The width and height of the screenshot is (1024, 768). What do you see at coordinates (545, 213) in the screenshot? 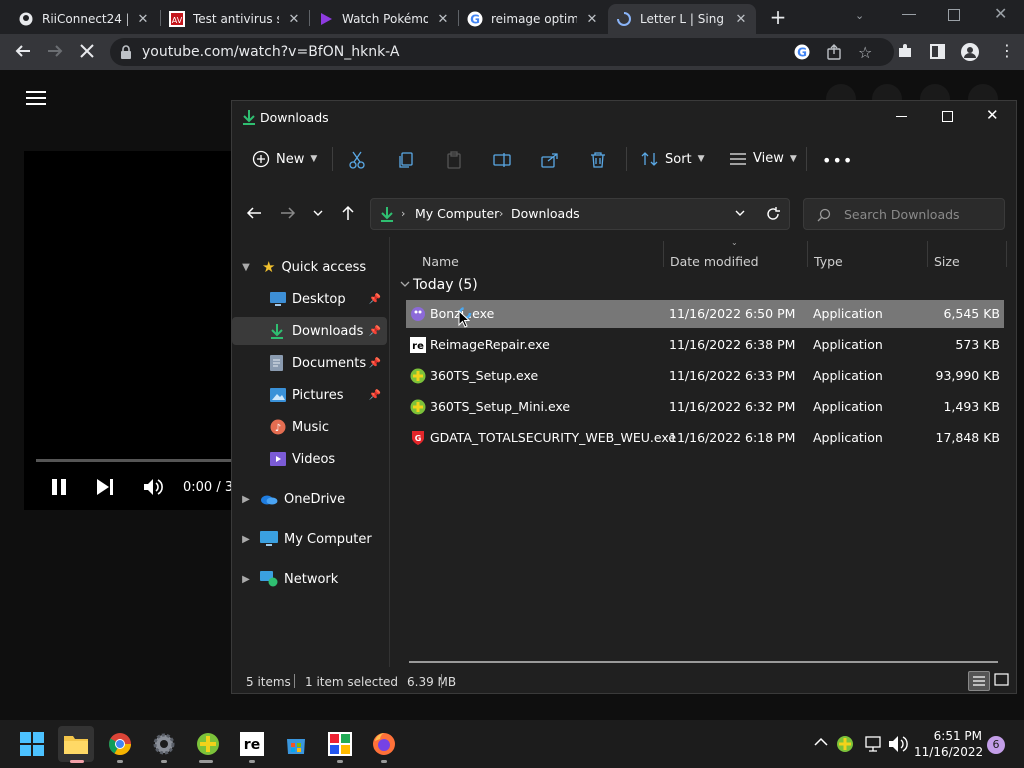
I see `breadcrumb-downloads: Downloads` at bounding box center [545, 213].